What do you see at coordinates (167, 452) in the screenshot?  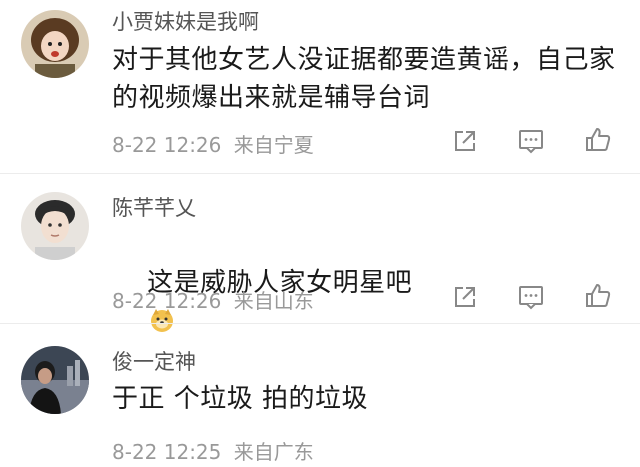 I see `comment-time: 8-22 12:25` at bounding box center [167, 452].